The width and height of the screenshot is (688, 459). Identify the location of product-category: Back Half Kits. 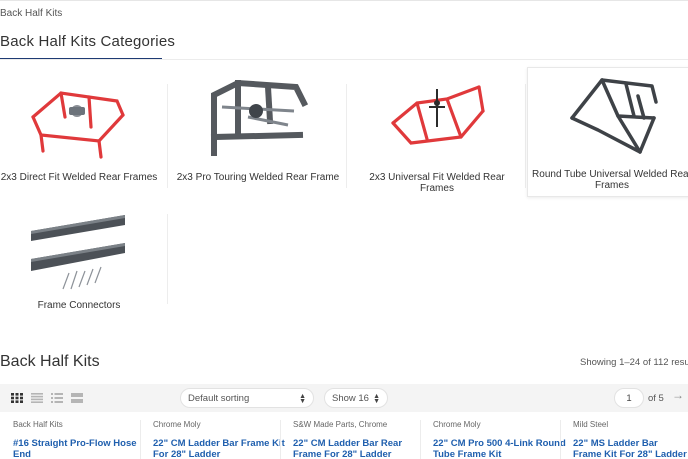
(81, 424).